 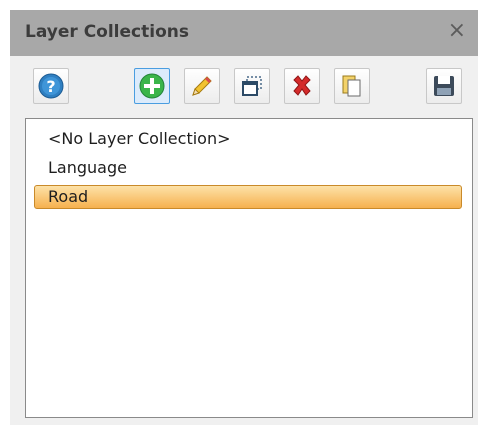 I want to click on duplicate-button, so click(x=252, y=86).